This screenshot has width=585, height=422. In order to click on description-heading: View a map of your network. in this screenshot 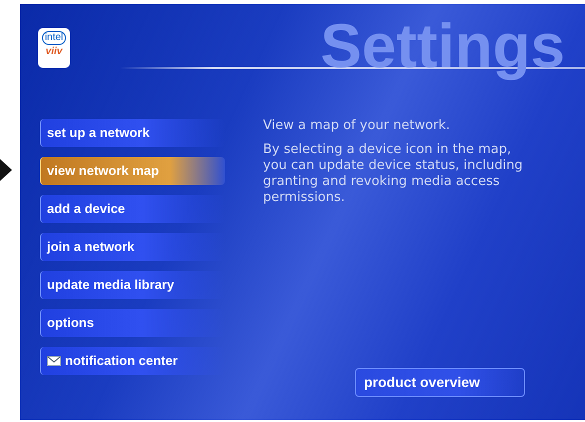, I will do `click(357, 126)`.